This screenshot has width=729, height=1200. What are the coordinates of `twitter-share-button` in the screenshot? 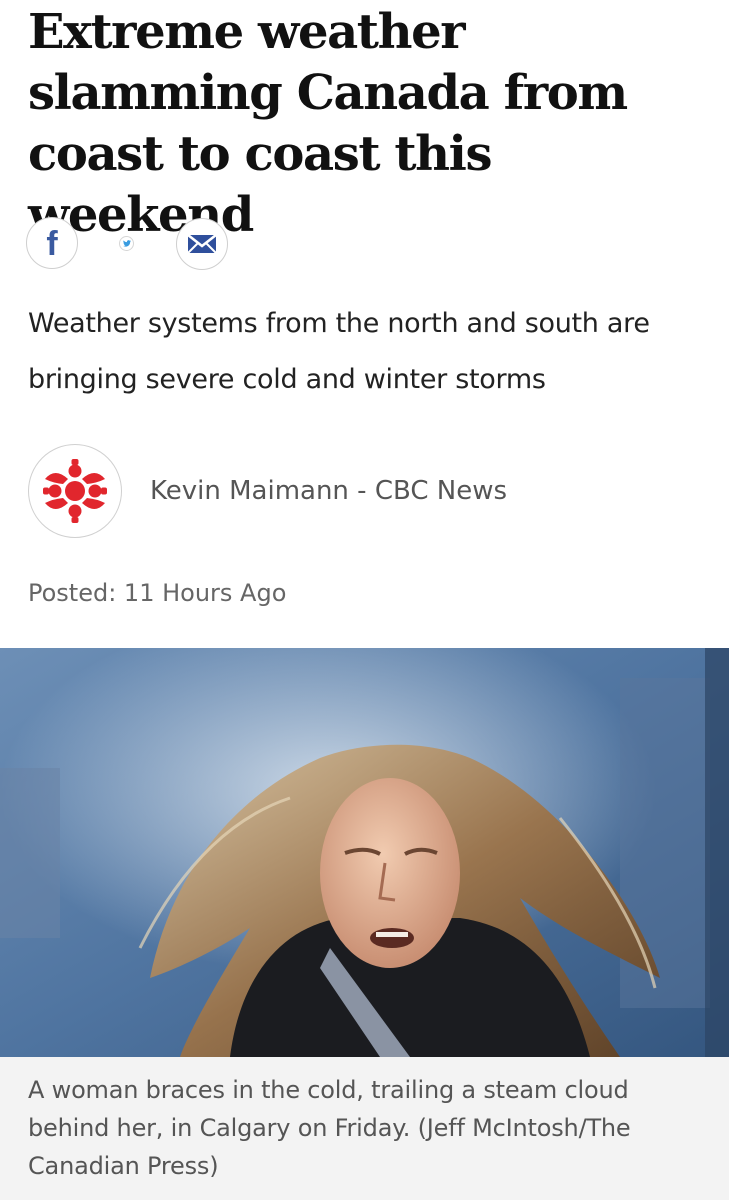 It's located at (126, 243).